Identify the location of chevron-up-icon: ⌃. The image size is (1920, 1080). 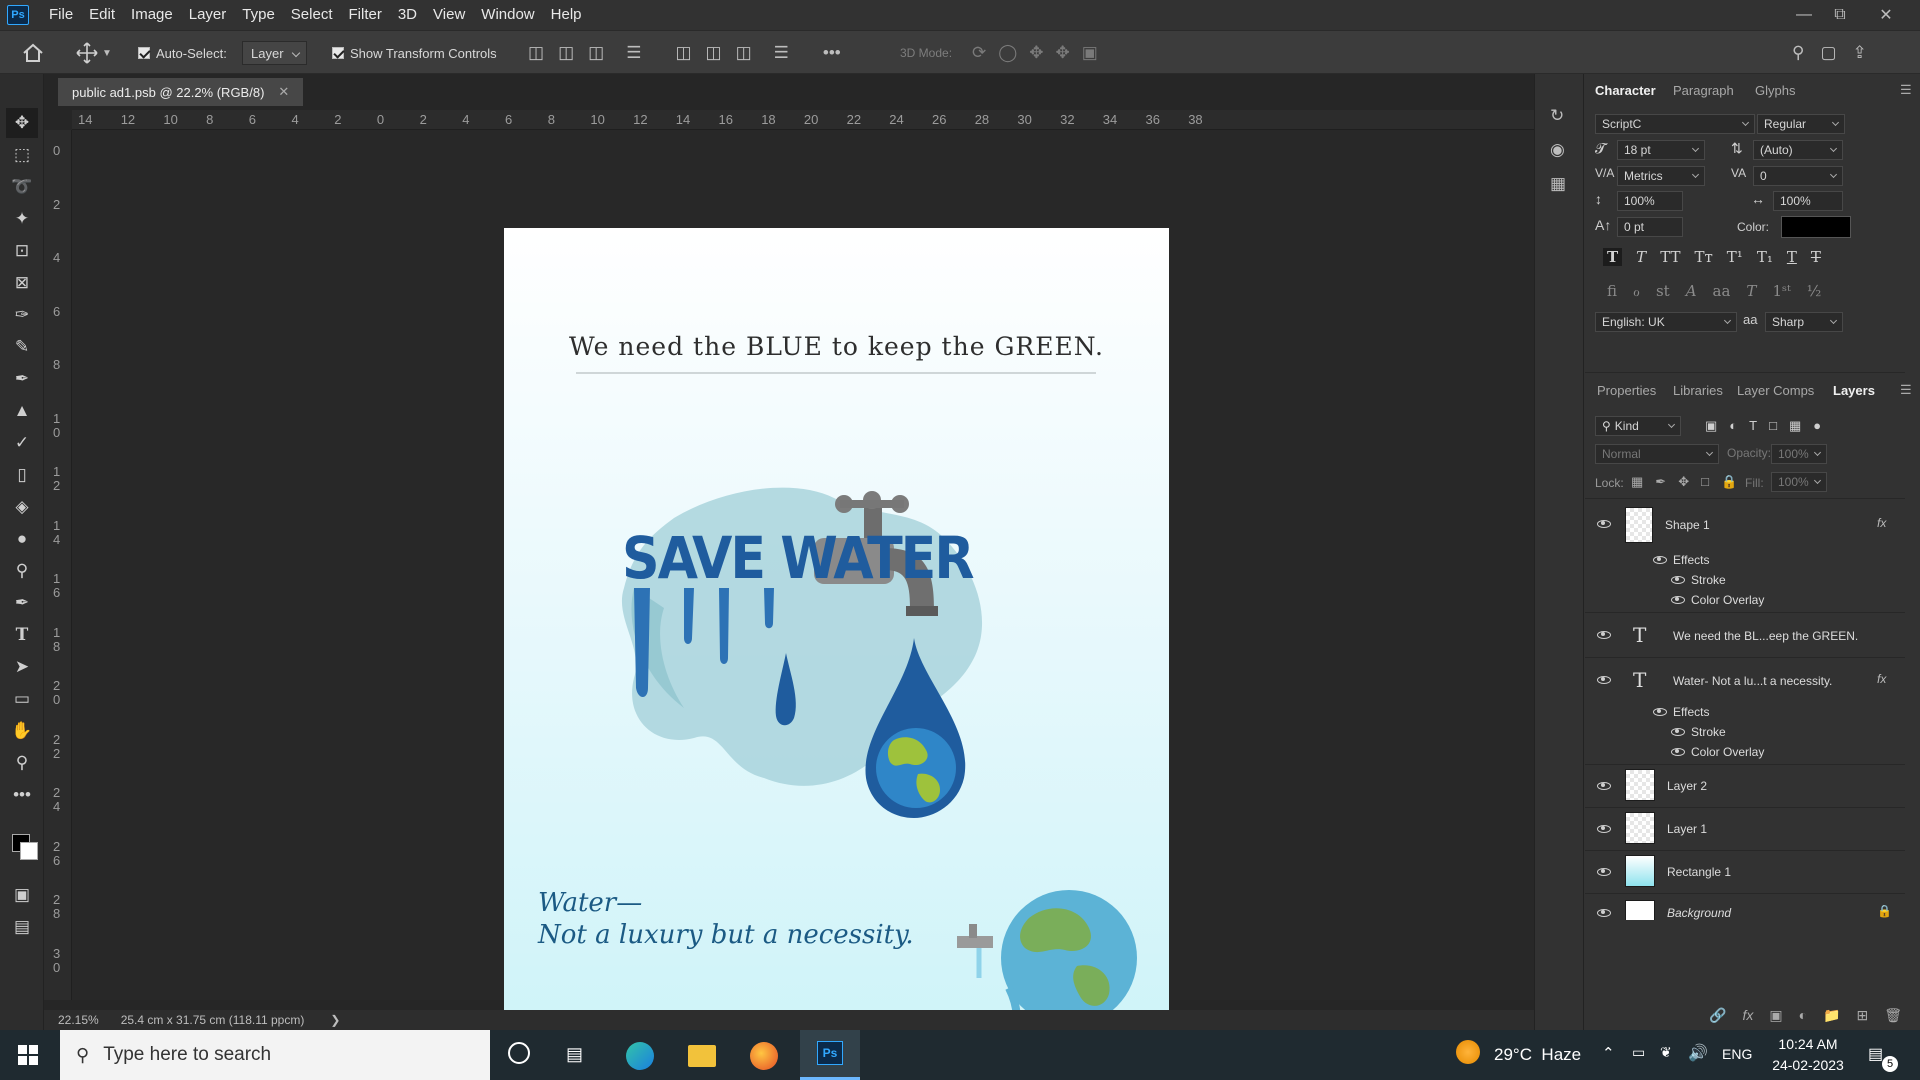
(1608, 1053).